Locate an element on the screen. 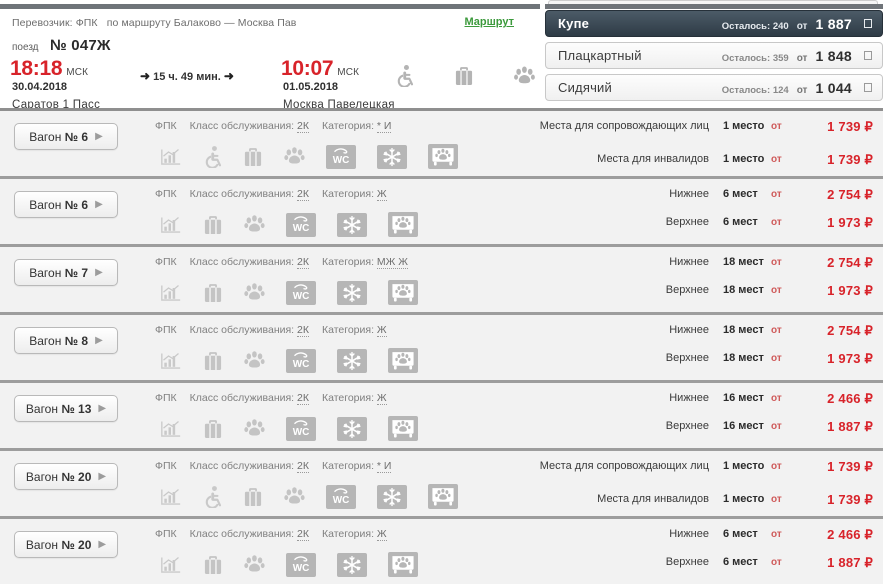 The image size is (883, 584). arrow-right-icon-2: ➜ is located at coordinates (228, 76).